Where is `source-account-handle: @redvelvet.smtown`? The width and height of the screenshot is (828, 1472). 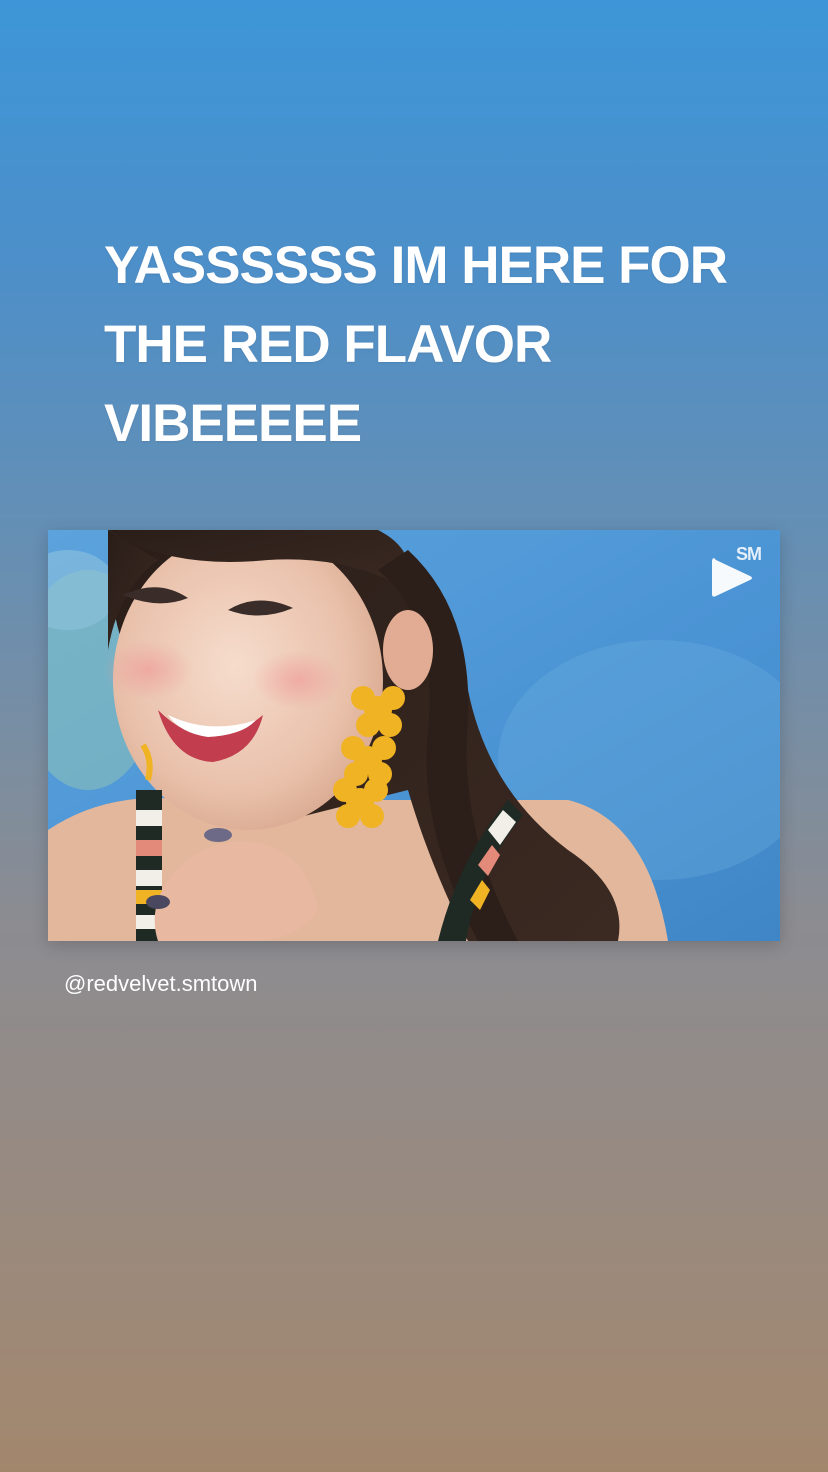 source-account-handle: @redvelvet.smtown is located at coordinates (161, 984).